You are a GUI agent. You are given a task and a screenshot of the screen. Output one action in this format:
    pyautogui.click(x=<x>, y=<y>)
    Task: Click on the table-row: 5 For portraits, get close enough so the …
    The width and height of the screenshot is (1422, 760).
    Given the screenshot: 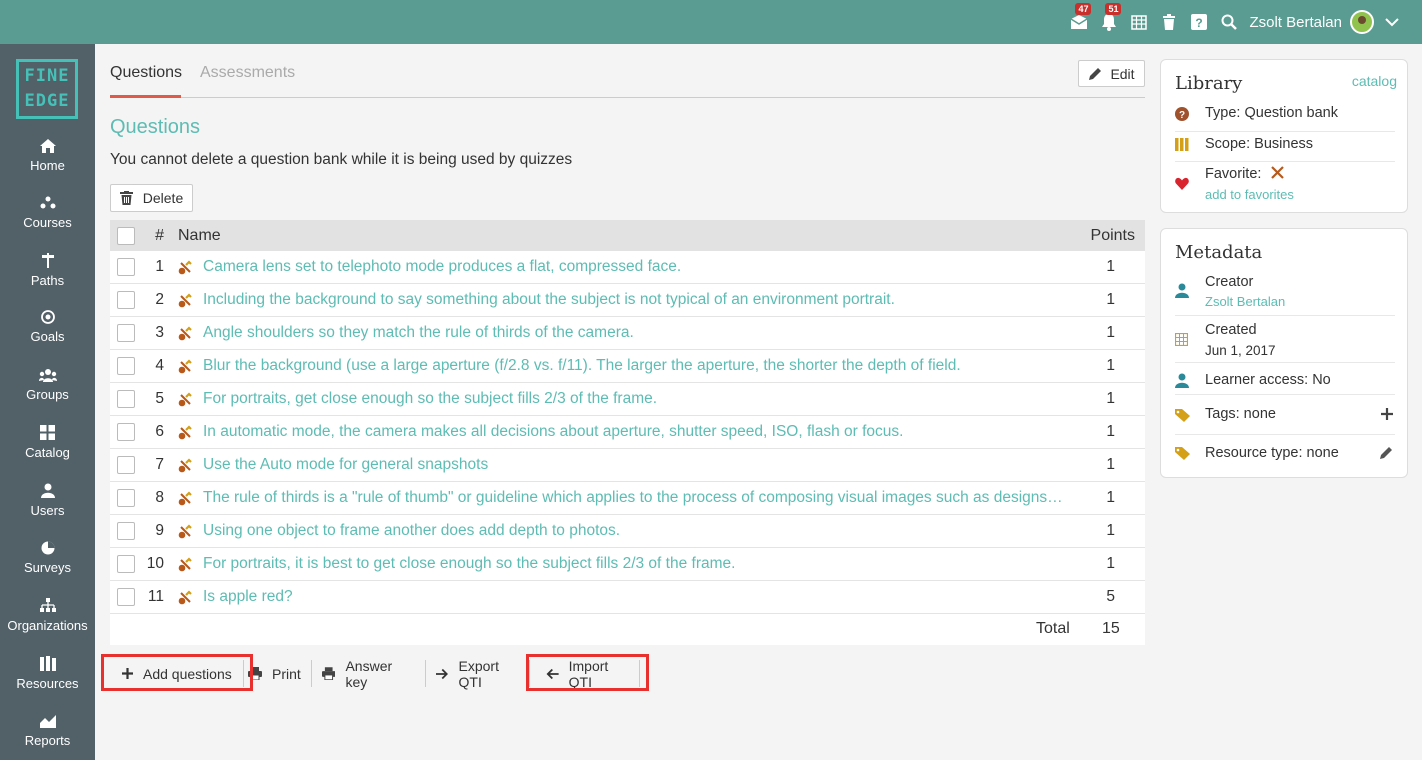 What is the action you would take?
    pyautogui.click(x=627, y=399)
    